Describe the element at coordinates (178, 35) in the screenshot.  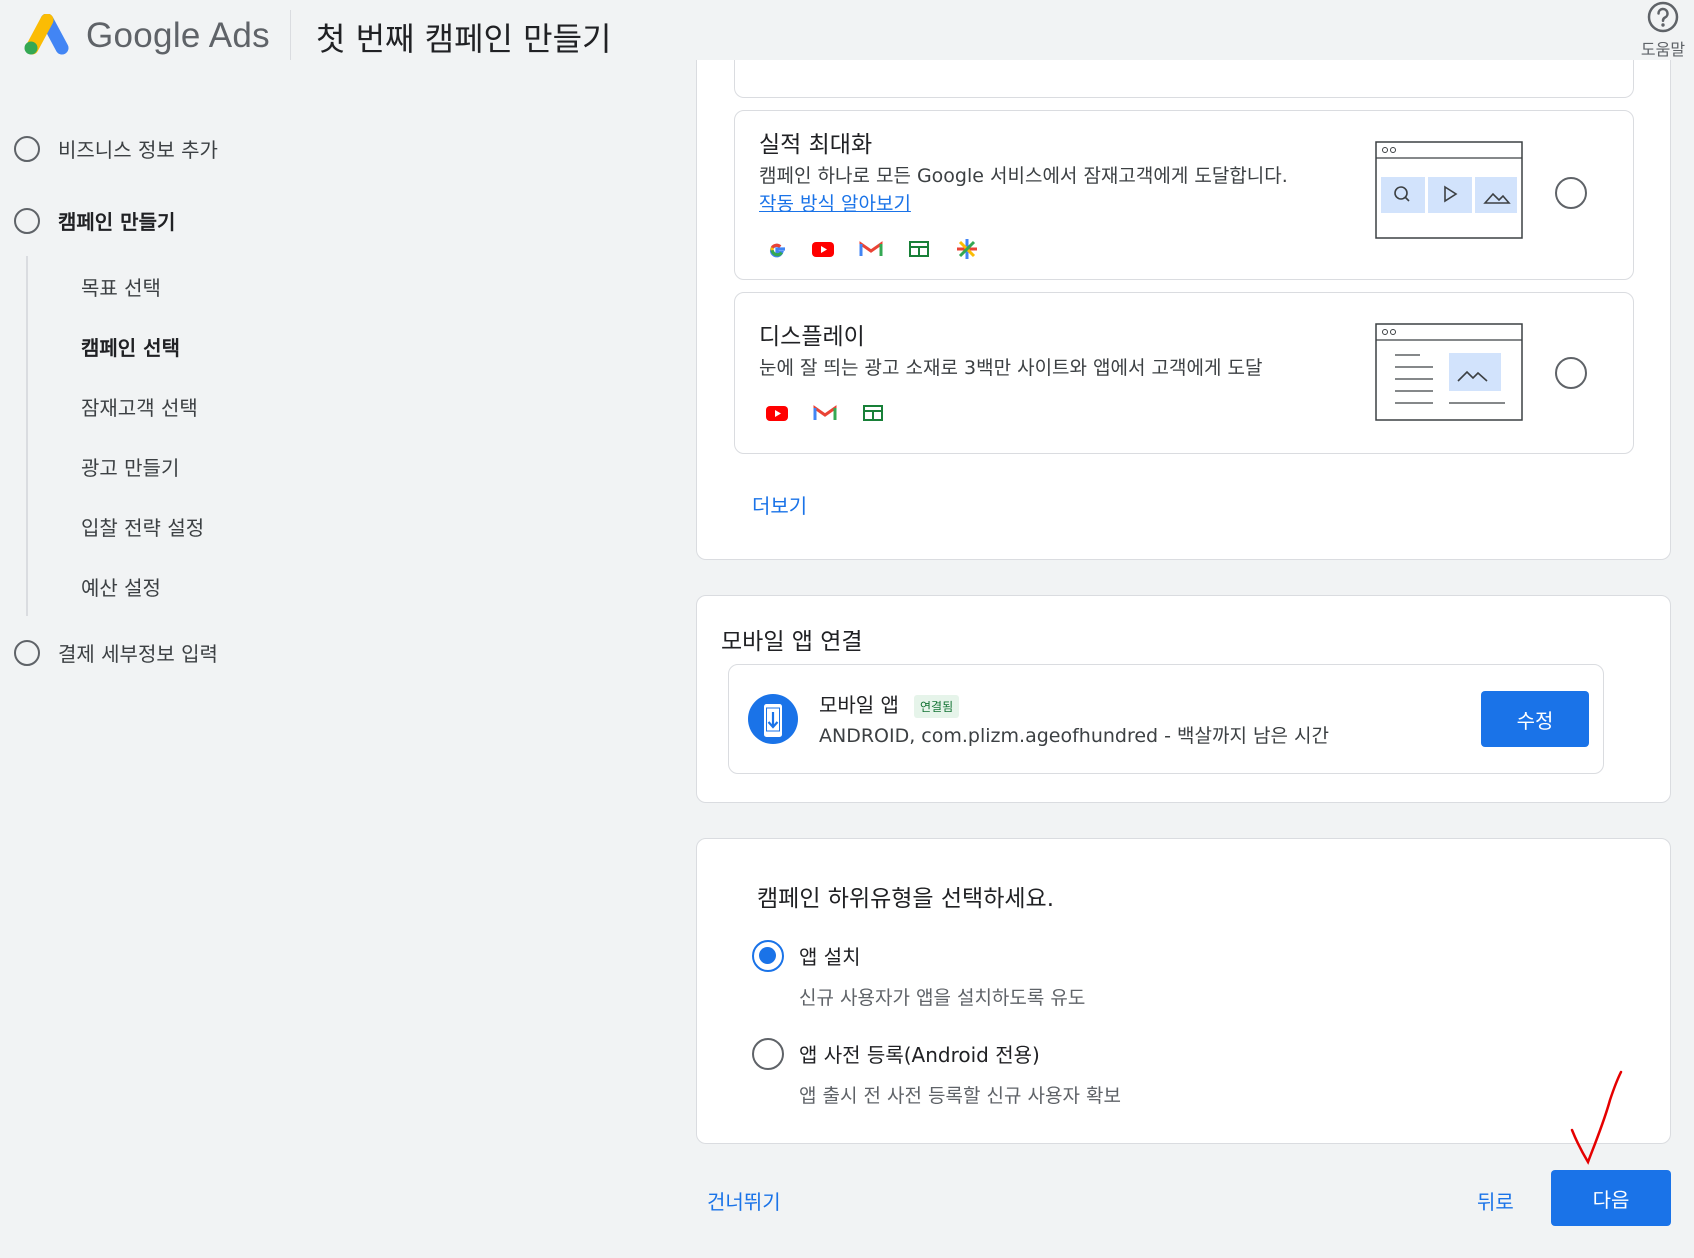
I see `brand-name: Google Ads` at that location.